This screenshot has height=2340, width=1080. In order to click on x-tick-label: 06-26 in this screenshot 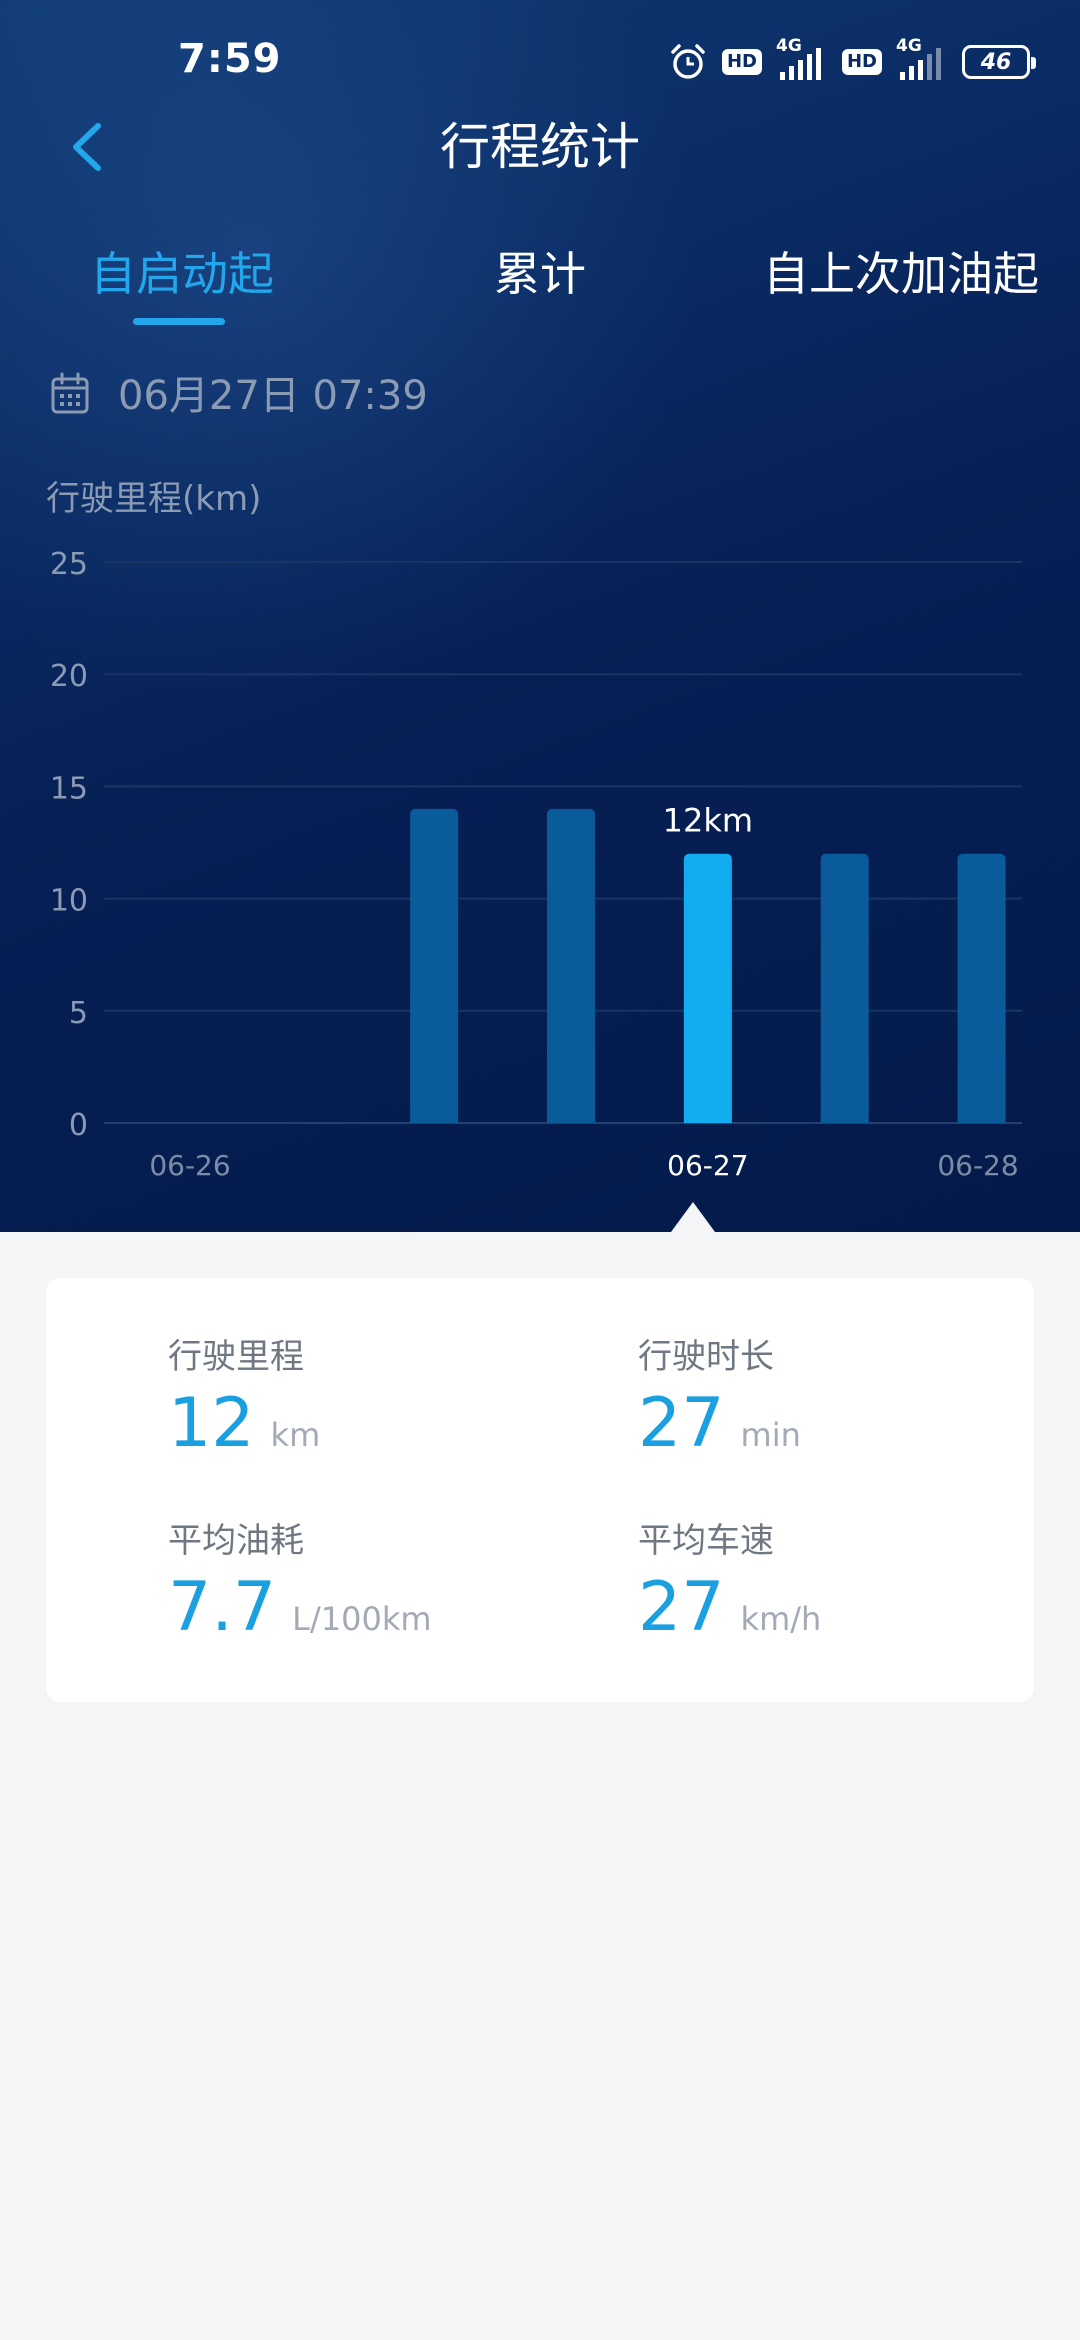, I will do `click(189, 1165)`.